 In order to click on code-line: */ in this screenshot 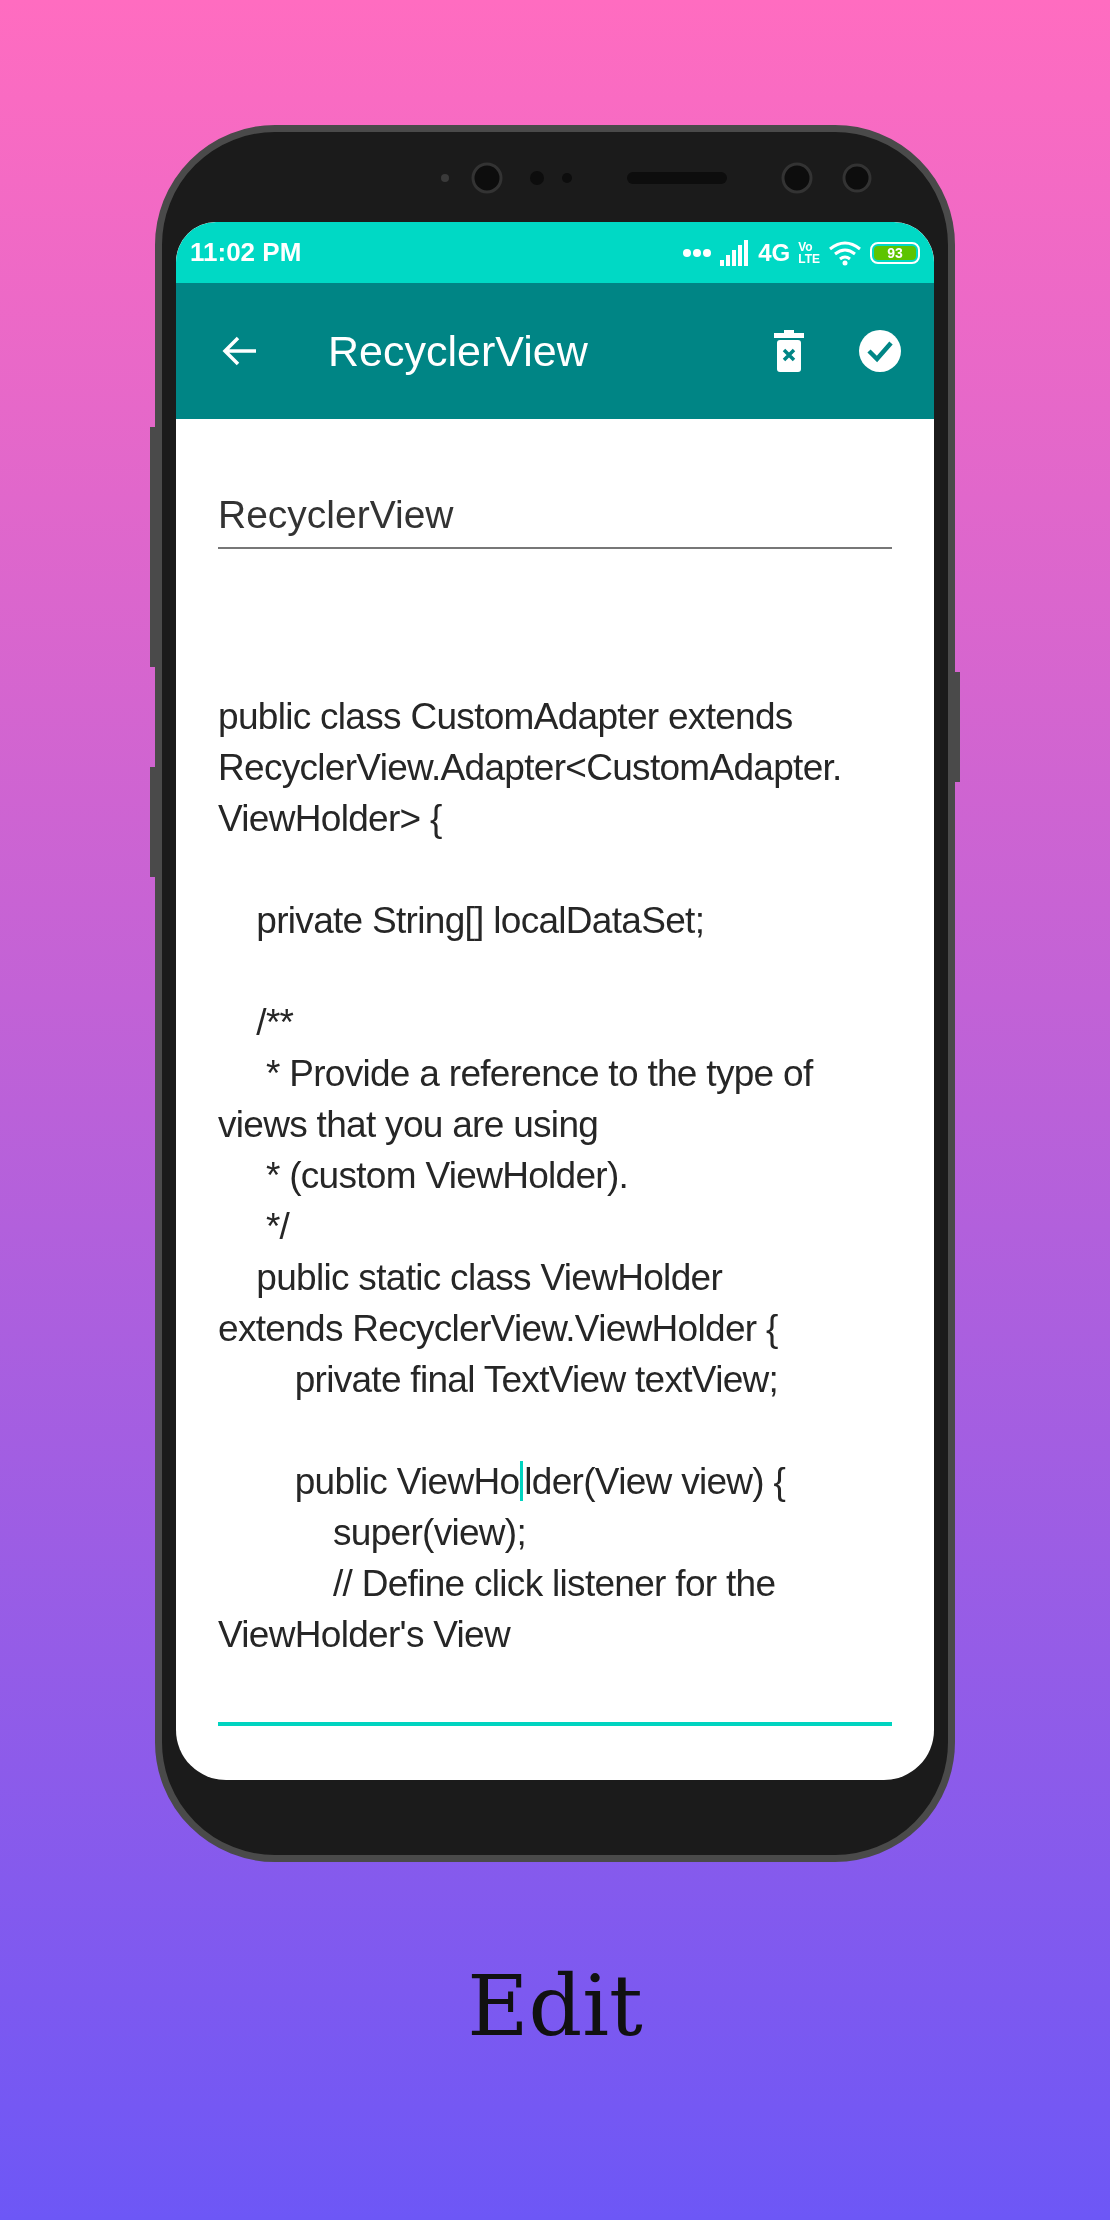, I will do `click(277, 1227)`.